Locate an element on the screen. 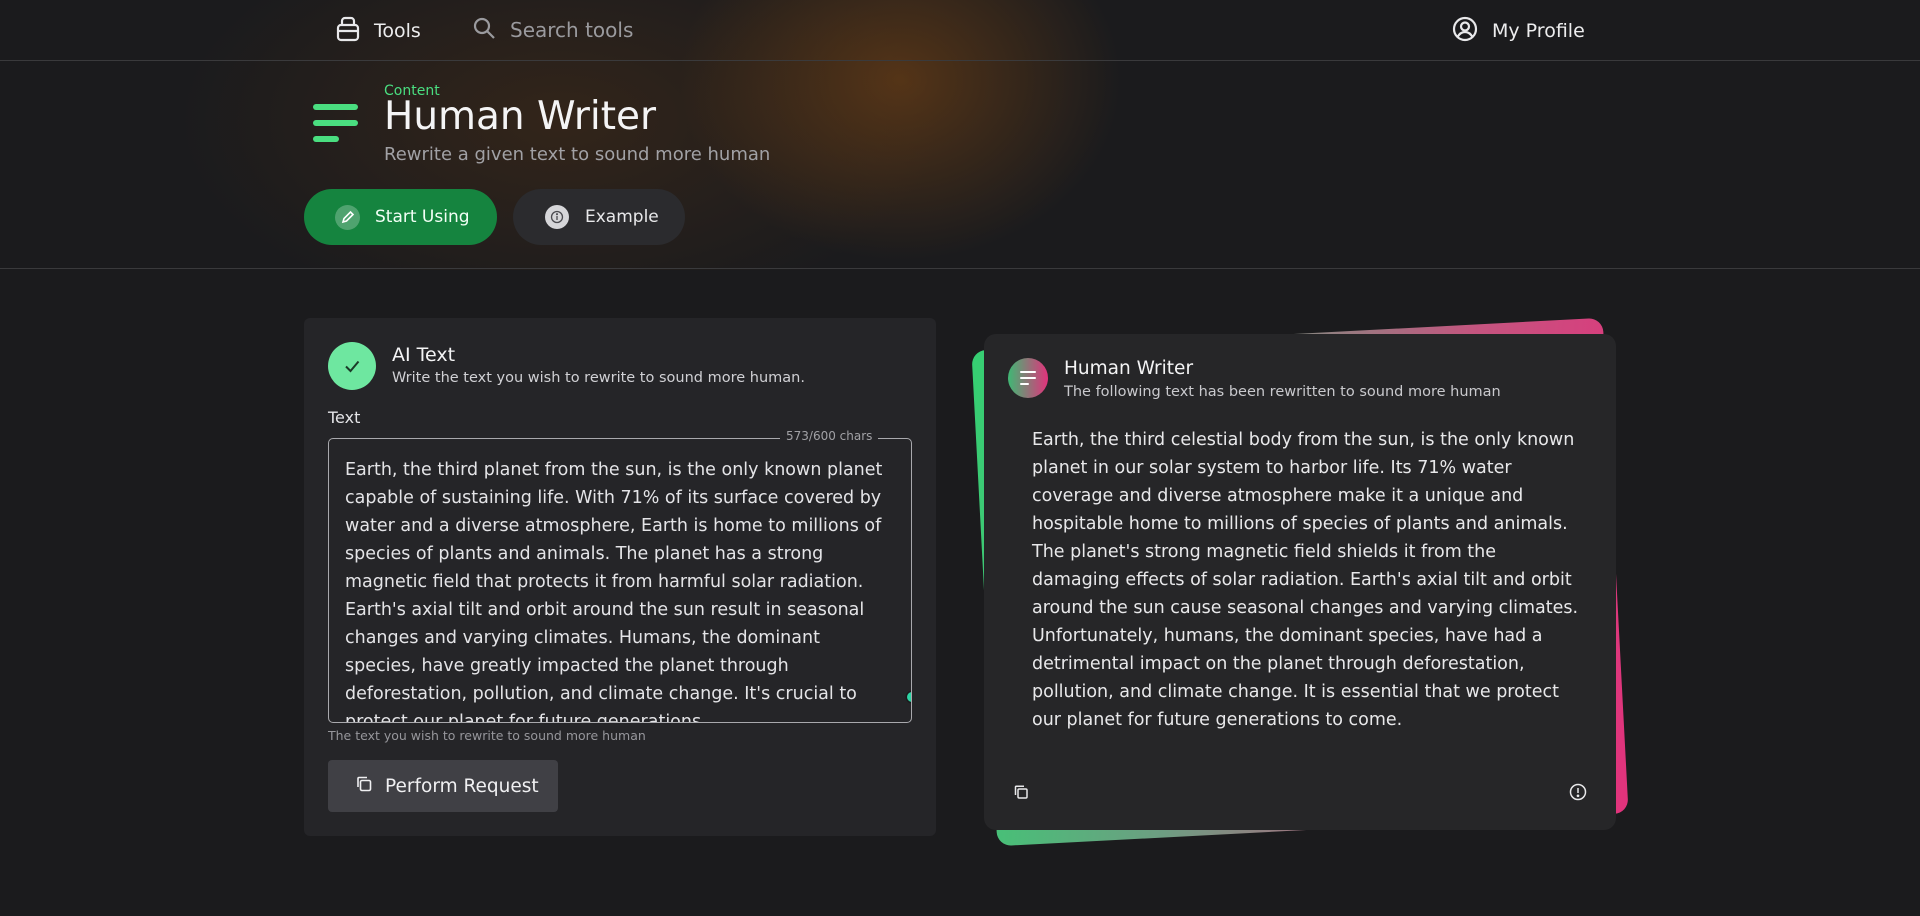 The height and width of the screenshot is (916, 1920). top-navigation: Tools My Profile is located at coordinates (960, 30).